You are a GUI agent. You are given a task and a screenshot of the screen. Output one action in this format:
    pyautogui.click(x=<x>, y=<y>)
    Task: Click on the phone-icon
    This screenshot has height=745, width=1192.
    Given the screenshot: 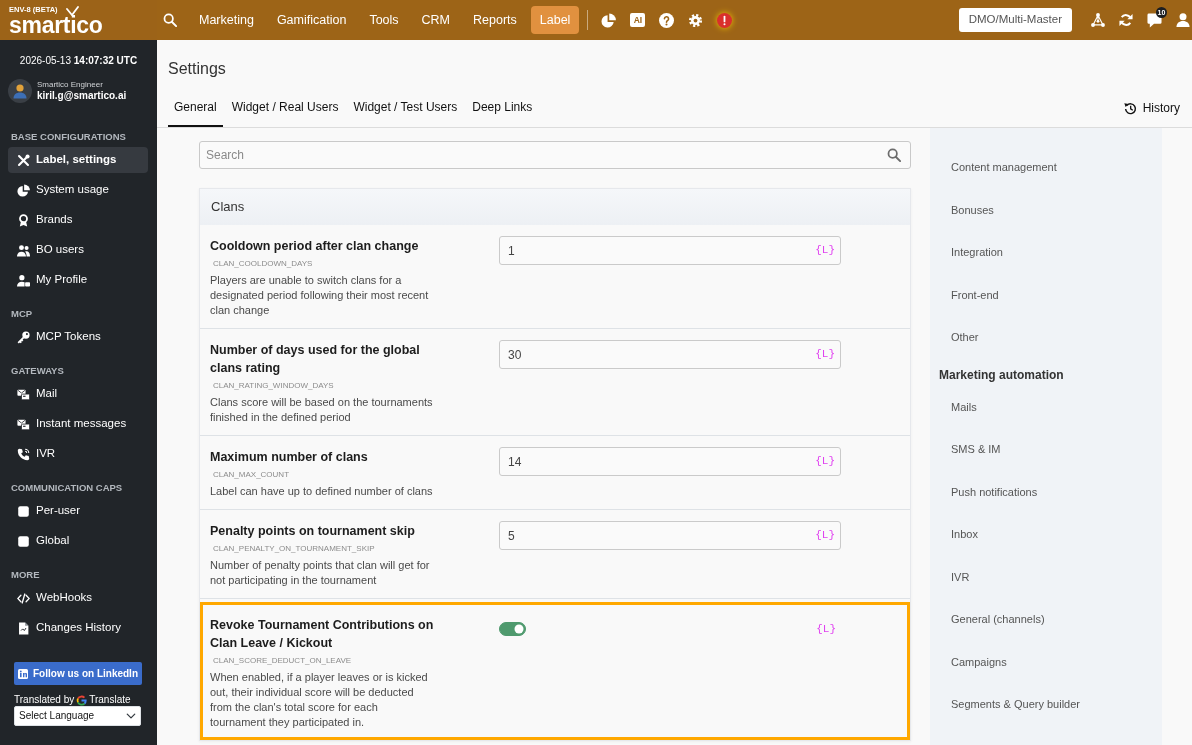 What is the action you would take?
    pyautogui.click(x=23, y=454)
    